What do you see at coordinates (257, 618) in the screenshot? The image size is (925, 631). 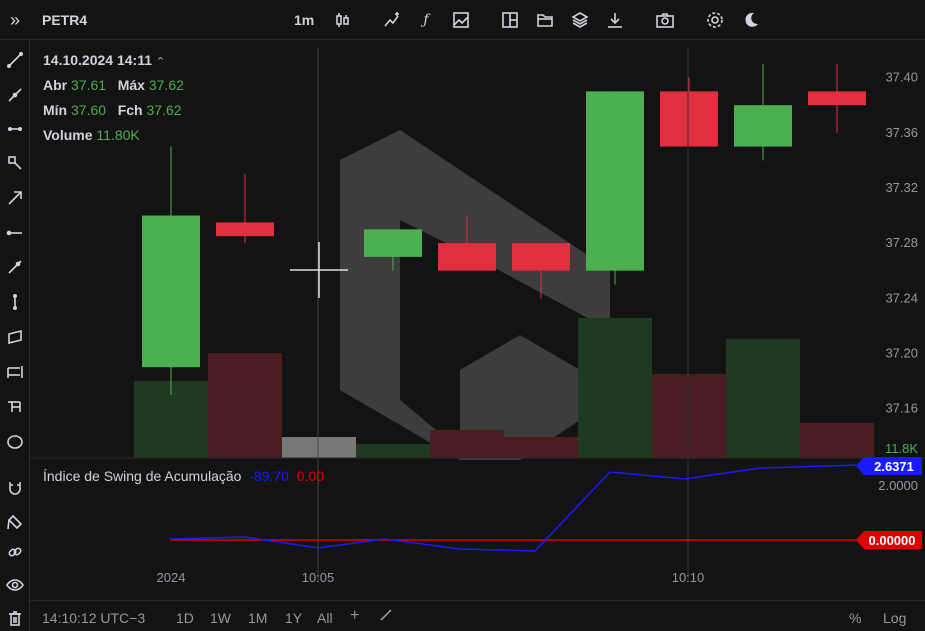 I see `range-1m: 1M` at bounding box center [257, 618].